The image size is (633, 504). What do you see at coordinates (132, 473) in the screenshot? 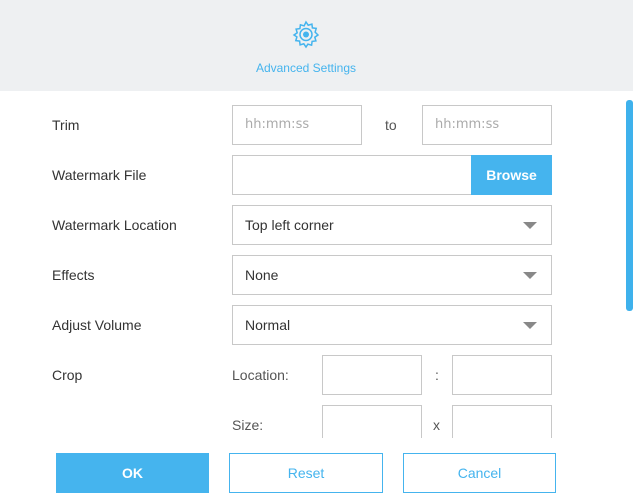
I see `ok-button: OK` at bounding box center [132, 473].